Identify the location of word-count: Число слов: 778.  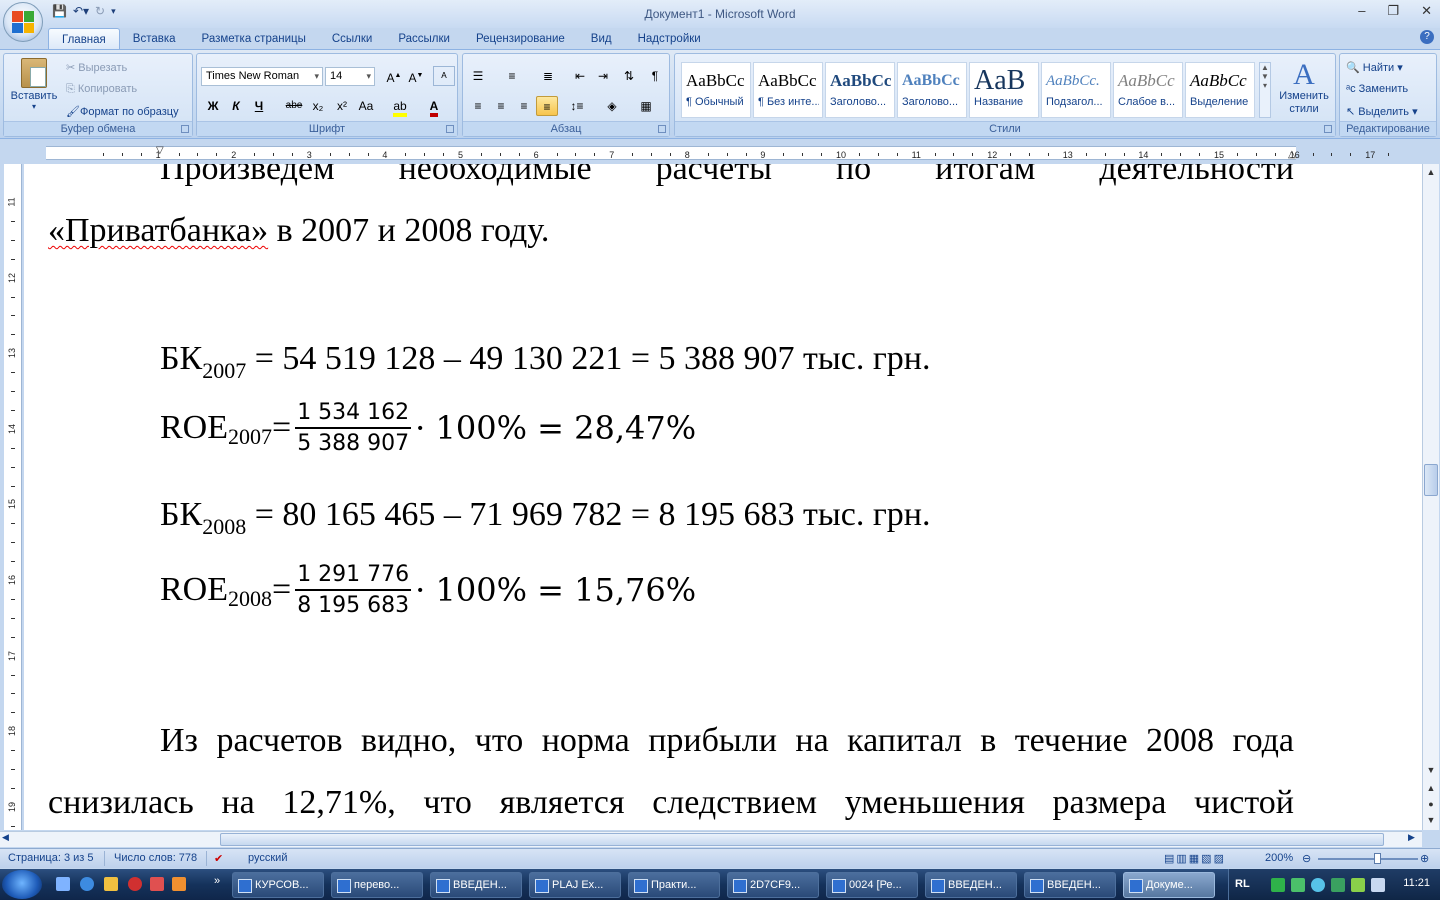
(155, 858).